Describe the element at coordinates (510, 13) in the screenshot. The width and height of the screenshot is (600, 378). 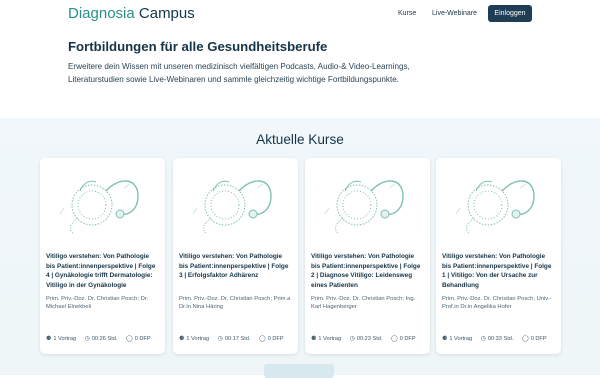
I see `login-button: Einloggen` at that location.